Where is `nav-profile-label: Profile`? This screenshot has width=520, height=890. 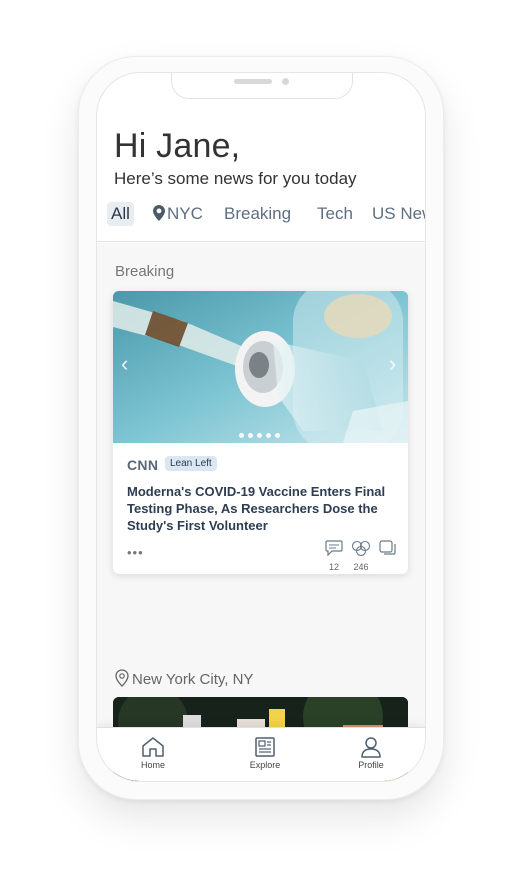
nav-profile-label: Profile is located at coordinates (371, 765).